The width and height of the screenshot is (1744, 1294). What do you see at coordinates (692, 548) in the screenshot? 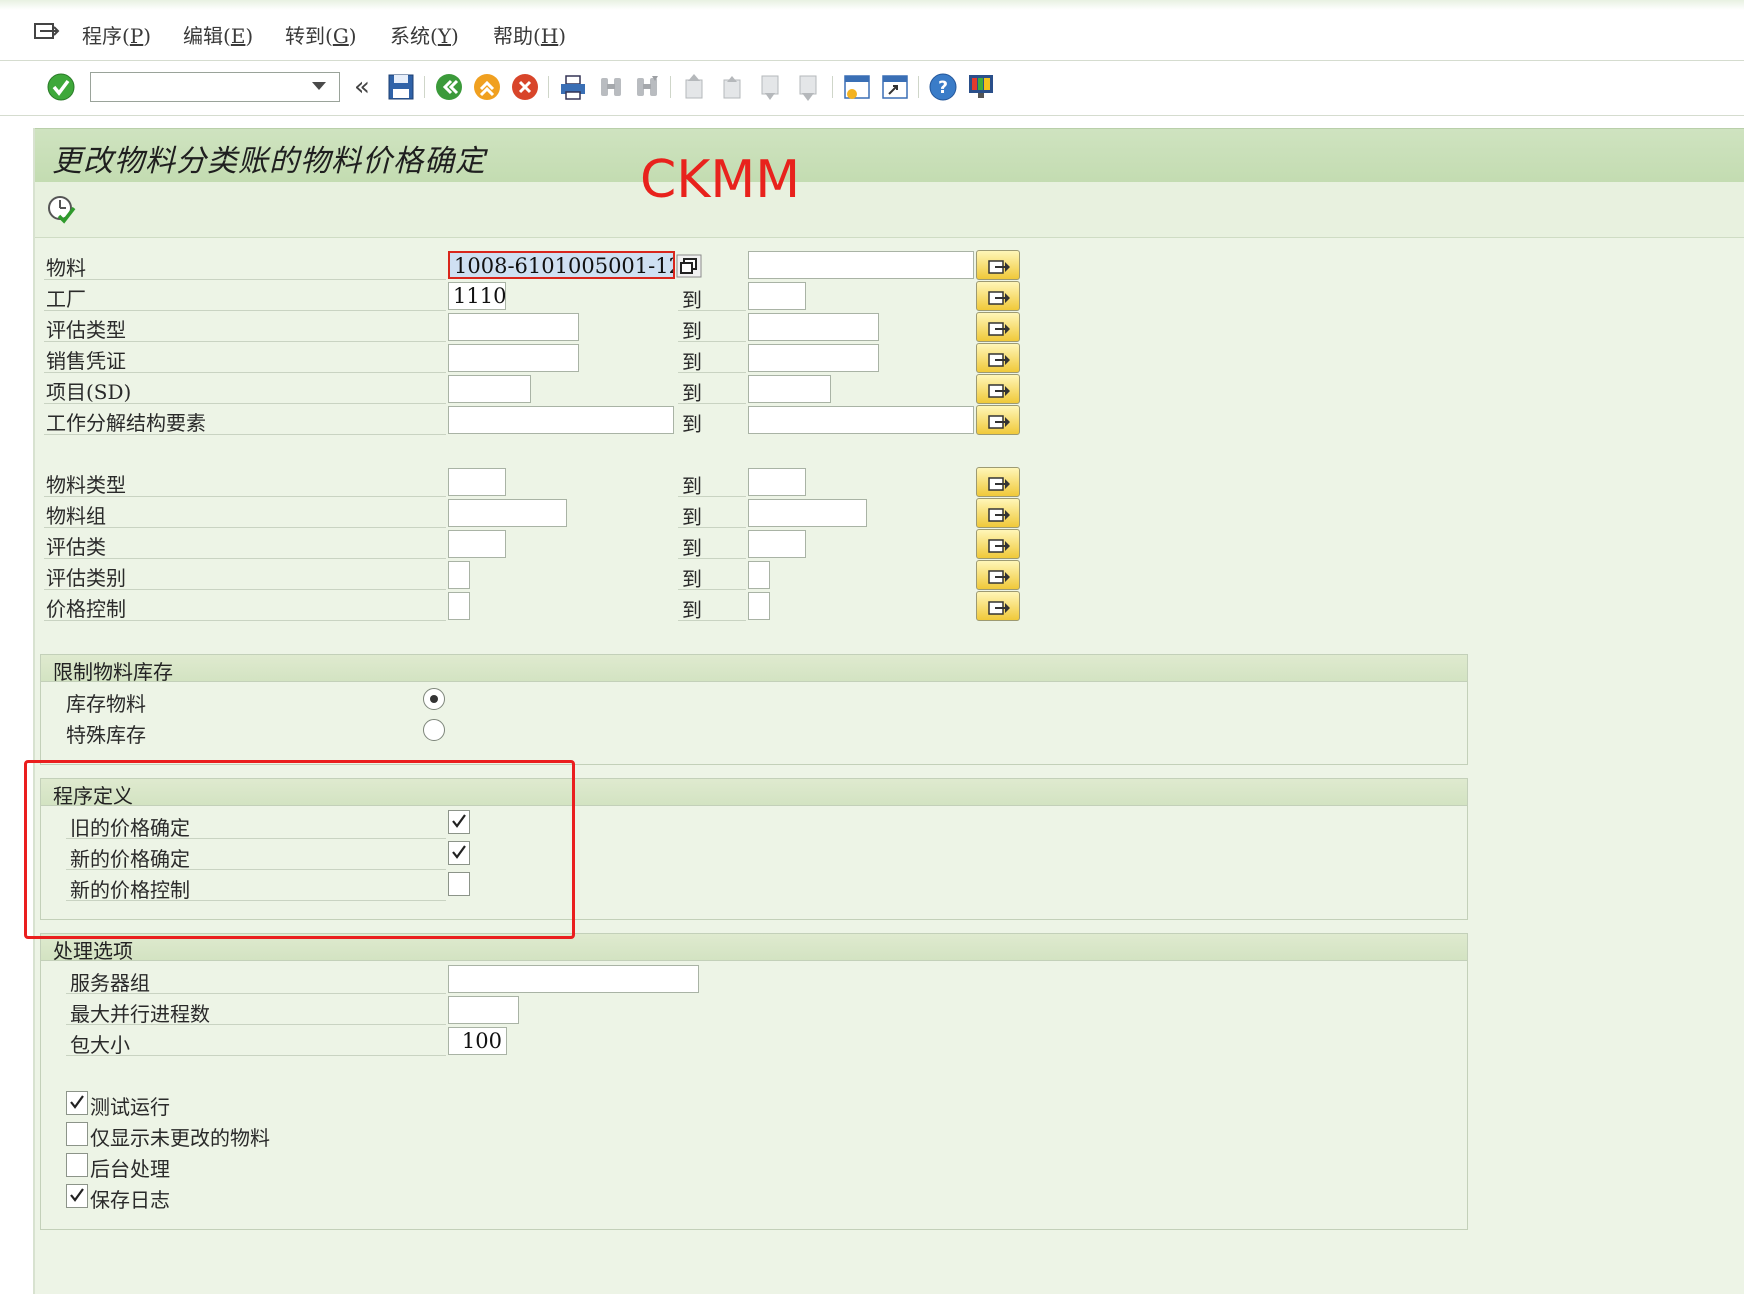
I see `valuation-class-to-label: 到` at bounding box center [692, 548].